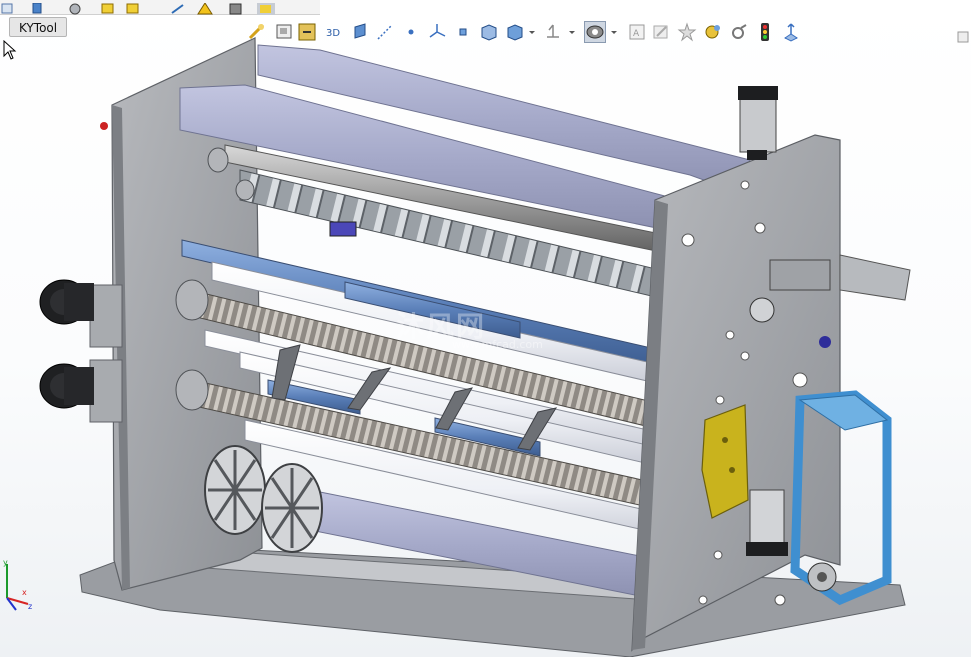  I want to click on hide-show-items-icon, so click(553, 32).